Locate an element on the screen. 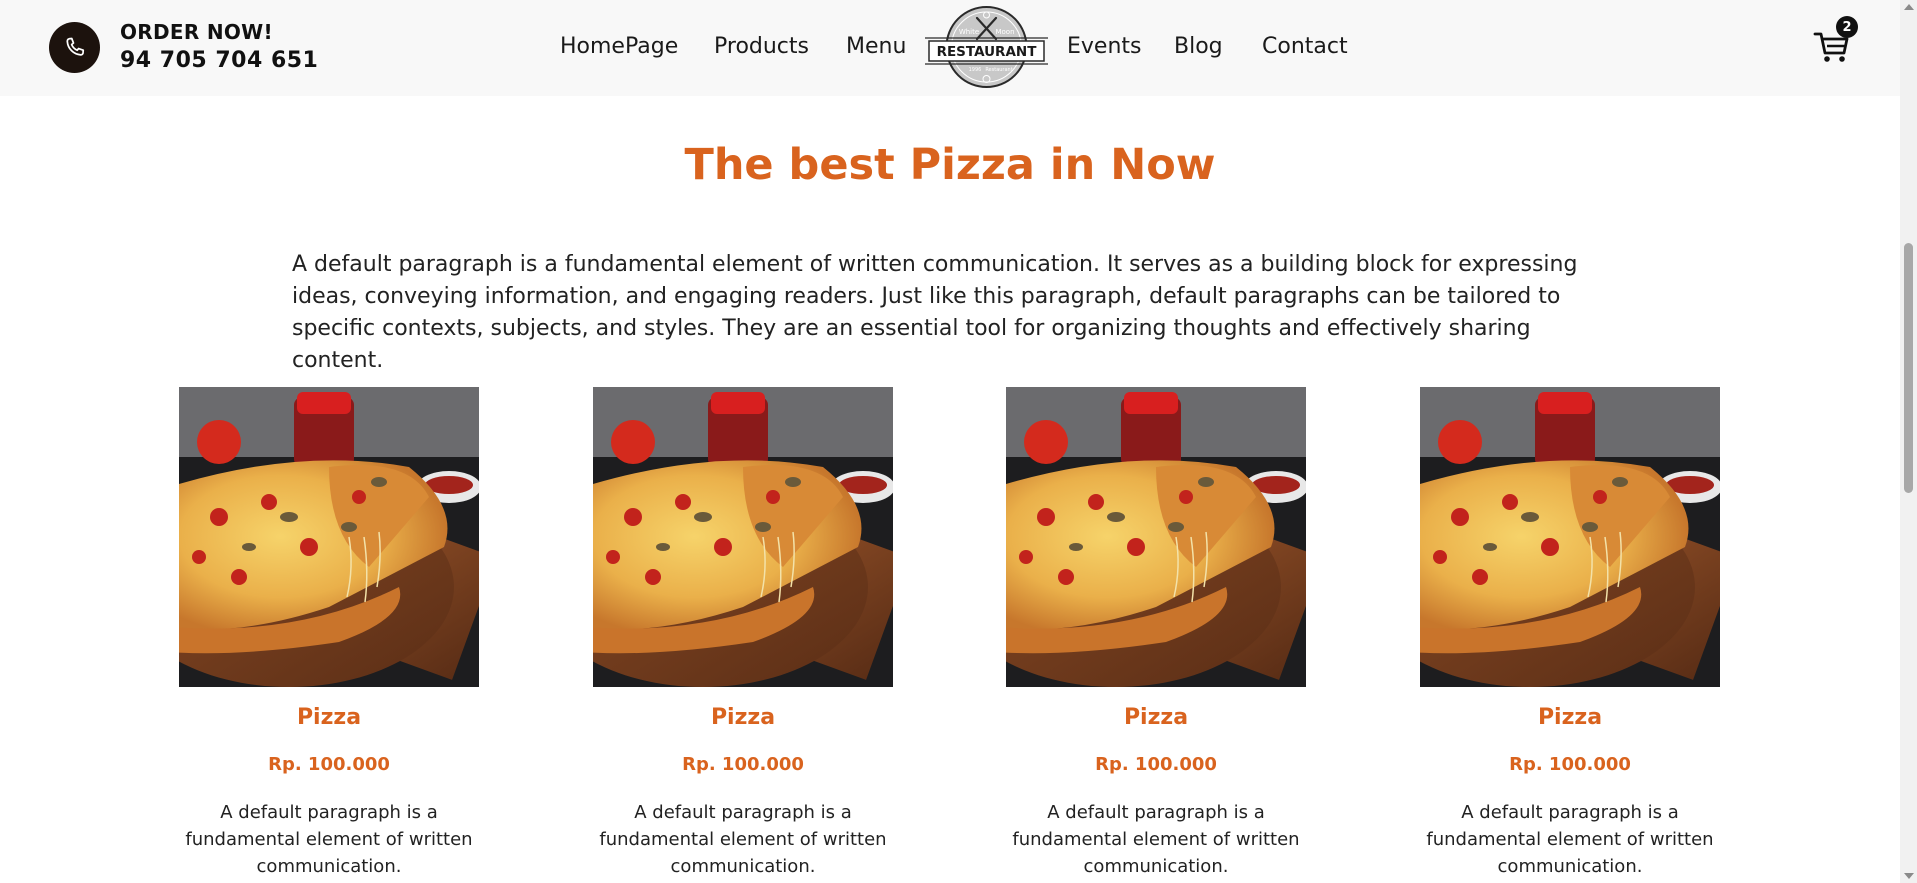  phone-glyph is located at coordinates (74, 46).